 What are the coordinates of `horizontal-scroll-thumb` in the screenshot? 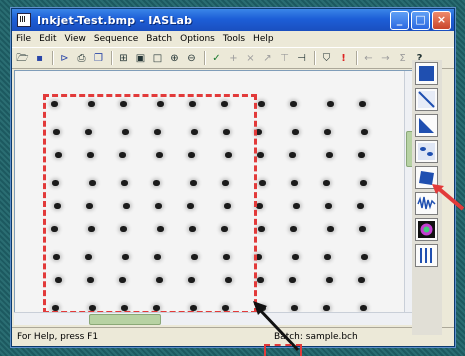 It's located at (125, 319).